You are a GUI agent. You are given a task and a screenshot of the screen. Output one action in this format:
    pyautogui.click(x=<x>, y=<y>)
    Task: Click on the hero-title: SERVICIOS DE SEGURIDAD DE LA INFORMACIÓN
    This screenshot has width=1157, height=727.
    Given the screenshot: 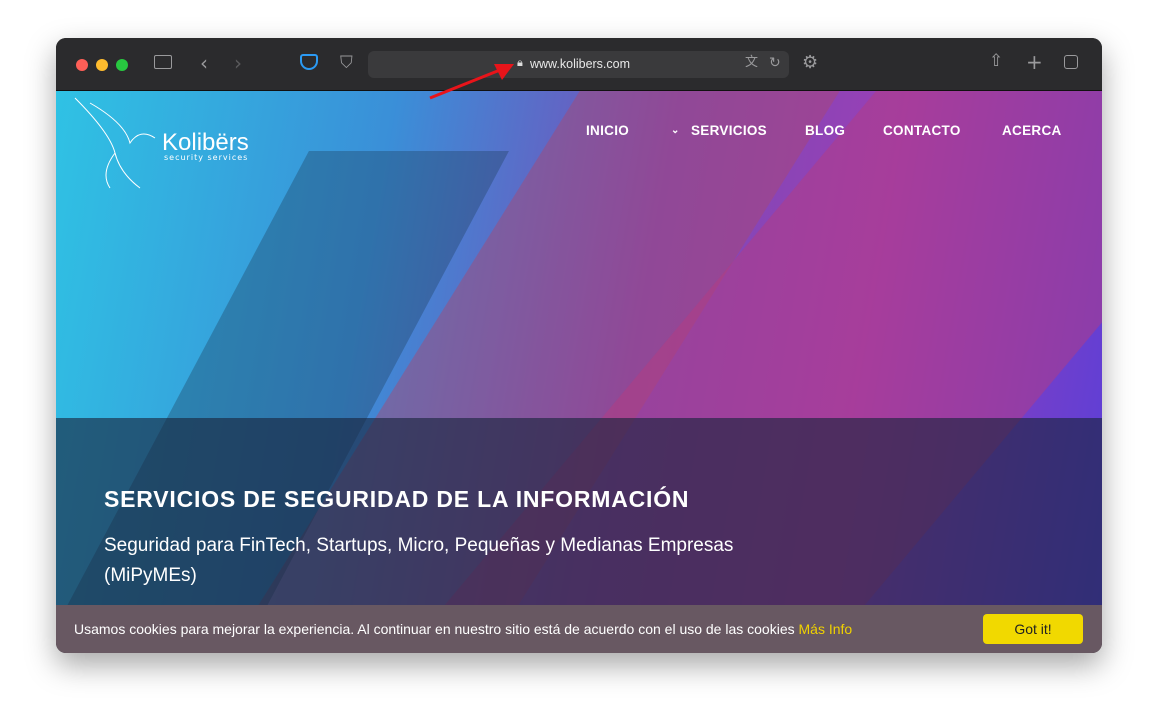 What is the action you would take?
    pyautogui.click(x=397, y=499)
    